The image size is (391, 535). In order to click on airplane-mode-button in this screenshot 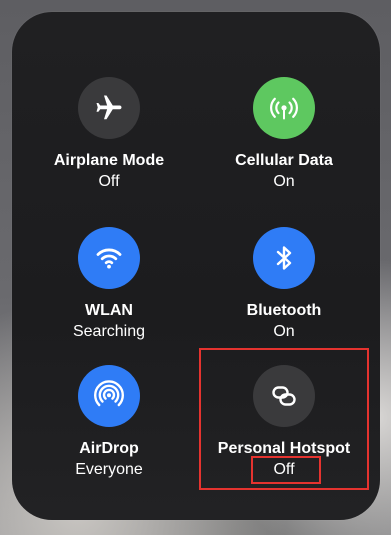, I will do `click(109, 108)`.